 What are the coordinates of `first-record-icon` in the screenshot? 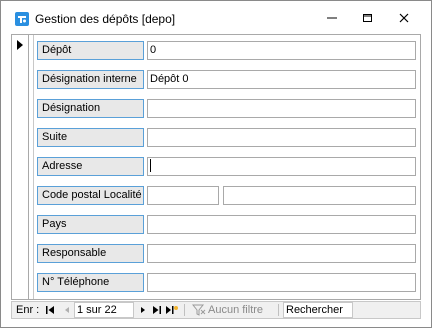 It's located at (50, 310).